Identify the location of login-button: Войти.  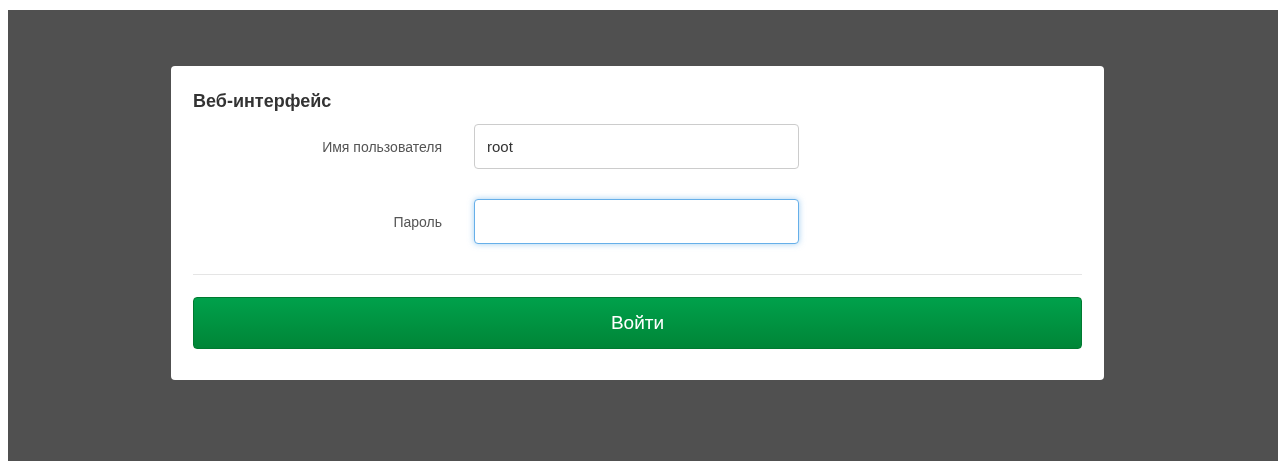
(637, 323).